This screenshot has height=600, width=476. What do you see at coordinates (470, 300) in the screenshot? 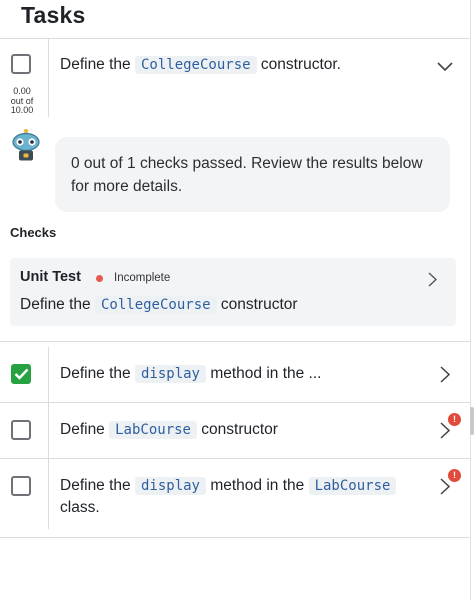
I see `scrollbar-track` at bounding box center [470, 300].